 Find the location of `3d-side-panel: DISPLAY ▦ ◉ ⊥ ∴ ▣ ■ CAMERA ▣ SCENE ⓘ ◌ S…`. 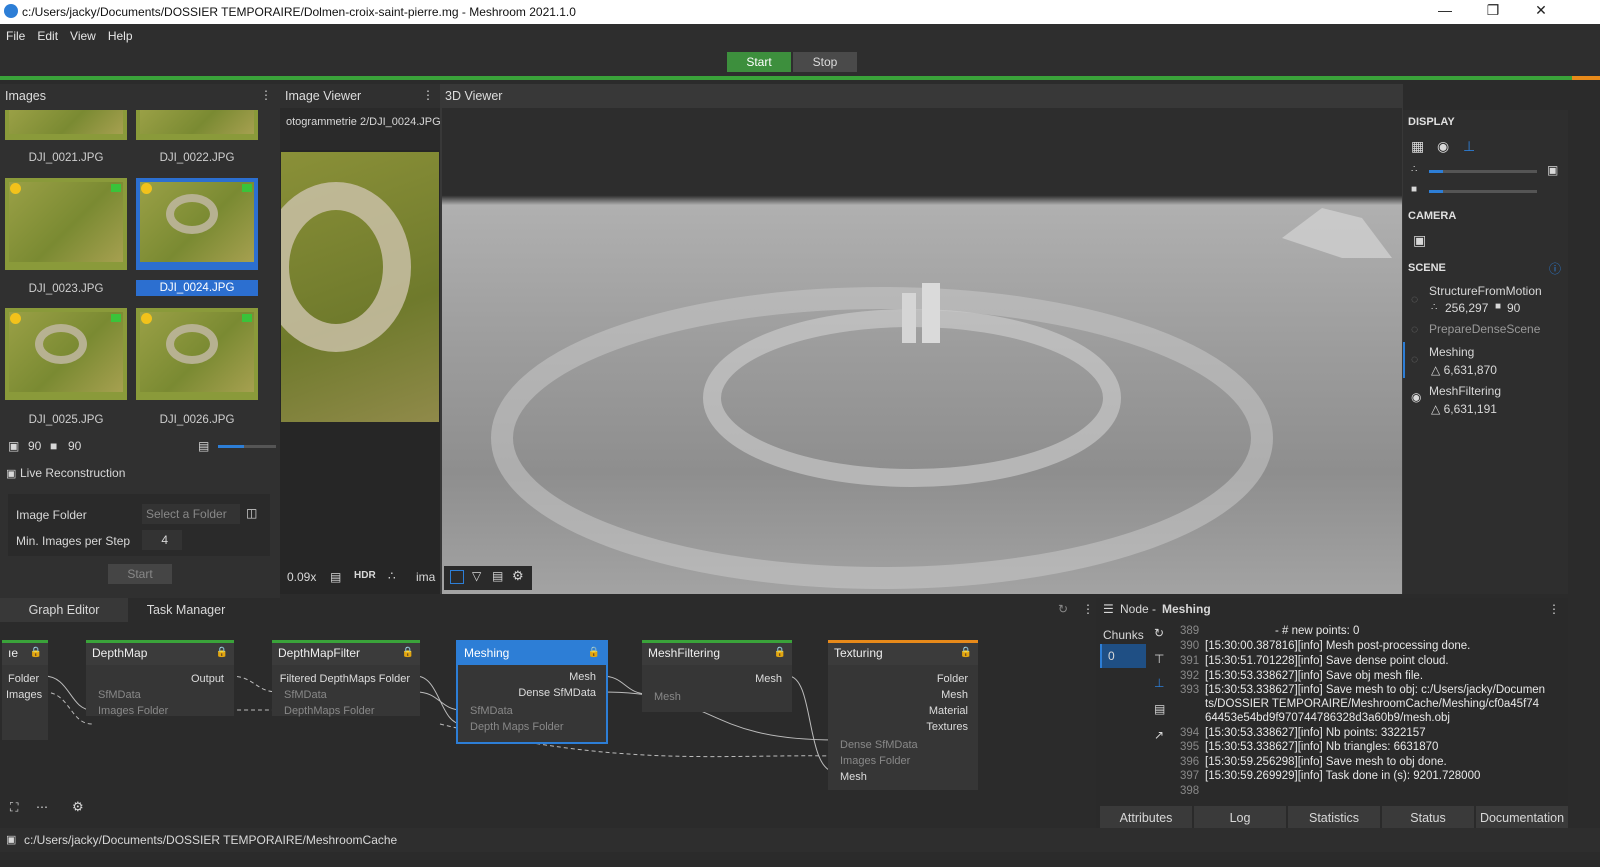

3d-side-panel: DISPLAY ▦ ◉ ⊥ ∴ ▣ ■ CAMERA ▣ SCENE ⓘ ◌ S… is located at coordinates (1485, 352).